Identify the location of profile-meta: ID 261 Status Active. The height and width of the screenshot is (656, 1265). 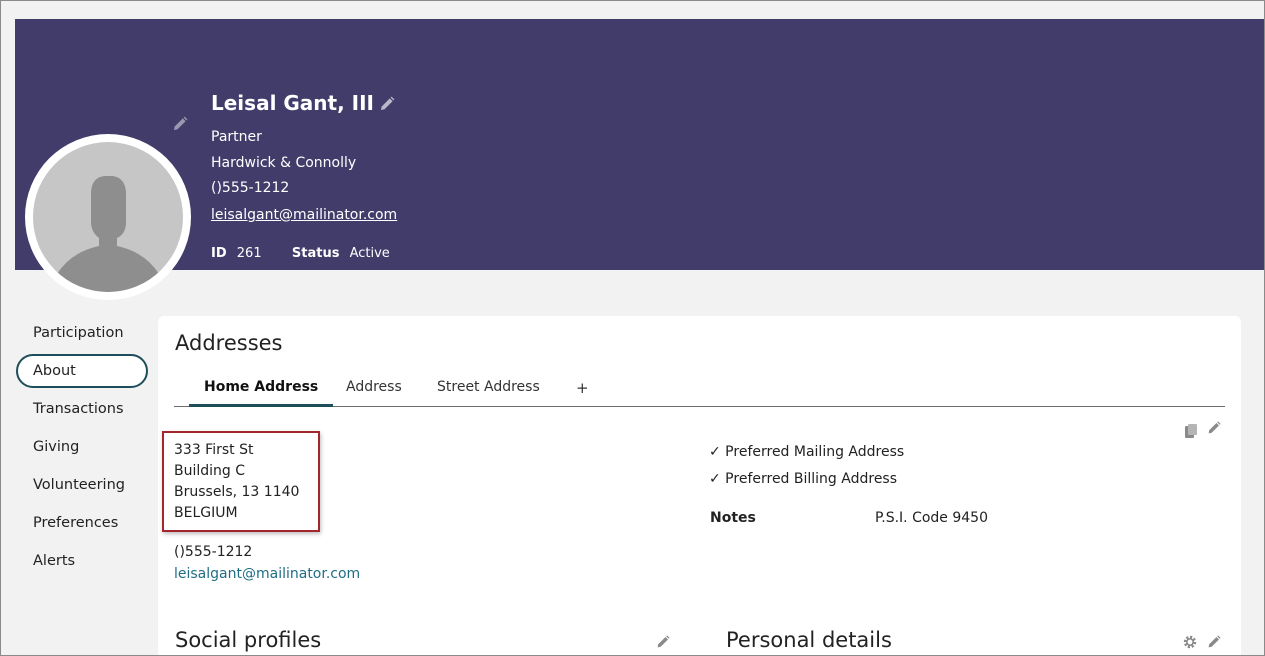
(302, 253).